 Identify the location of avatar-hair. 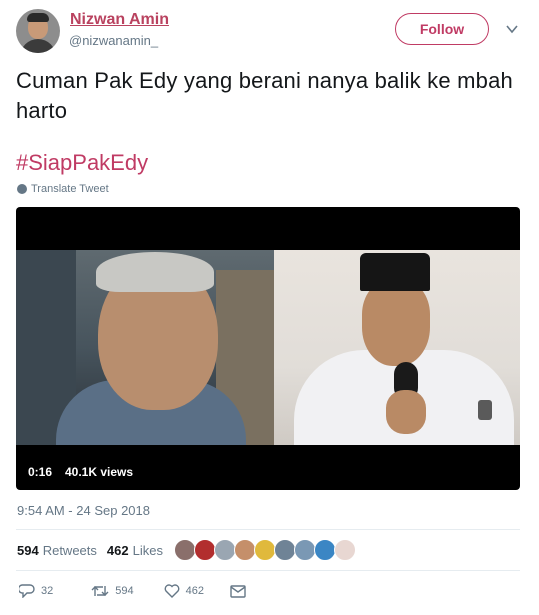
(38, 17).